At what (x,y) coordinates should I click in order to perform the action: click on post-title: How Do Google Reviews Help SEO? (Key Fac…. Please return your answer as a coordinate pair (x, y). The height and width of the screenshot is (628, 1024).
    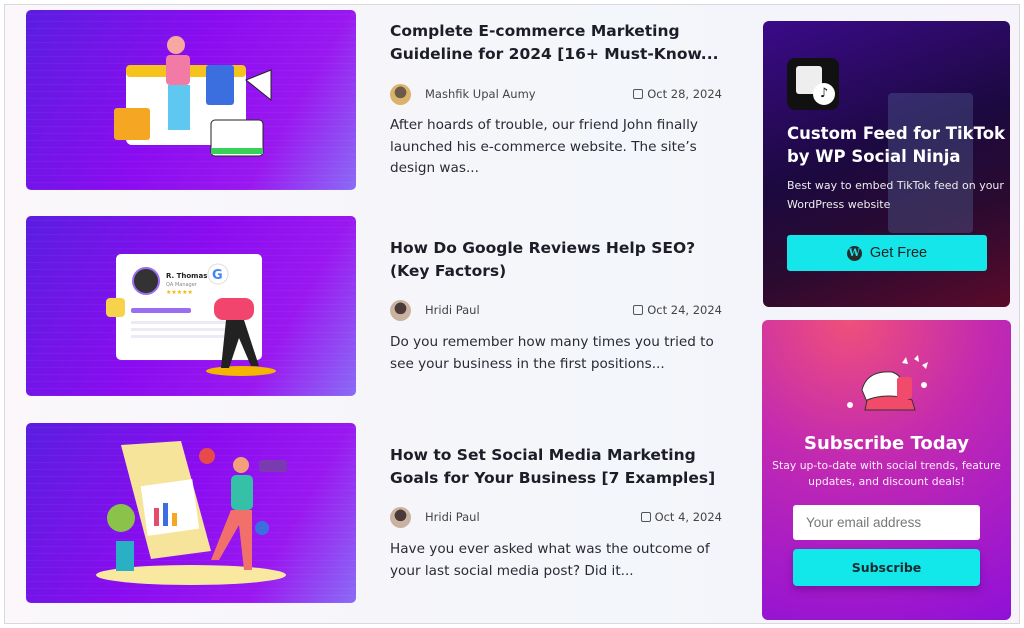
    Looking at the image, I should click on (556, 260).